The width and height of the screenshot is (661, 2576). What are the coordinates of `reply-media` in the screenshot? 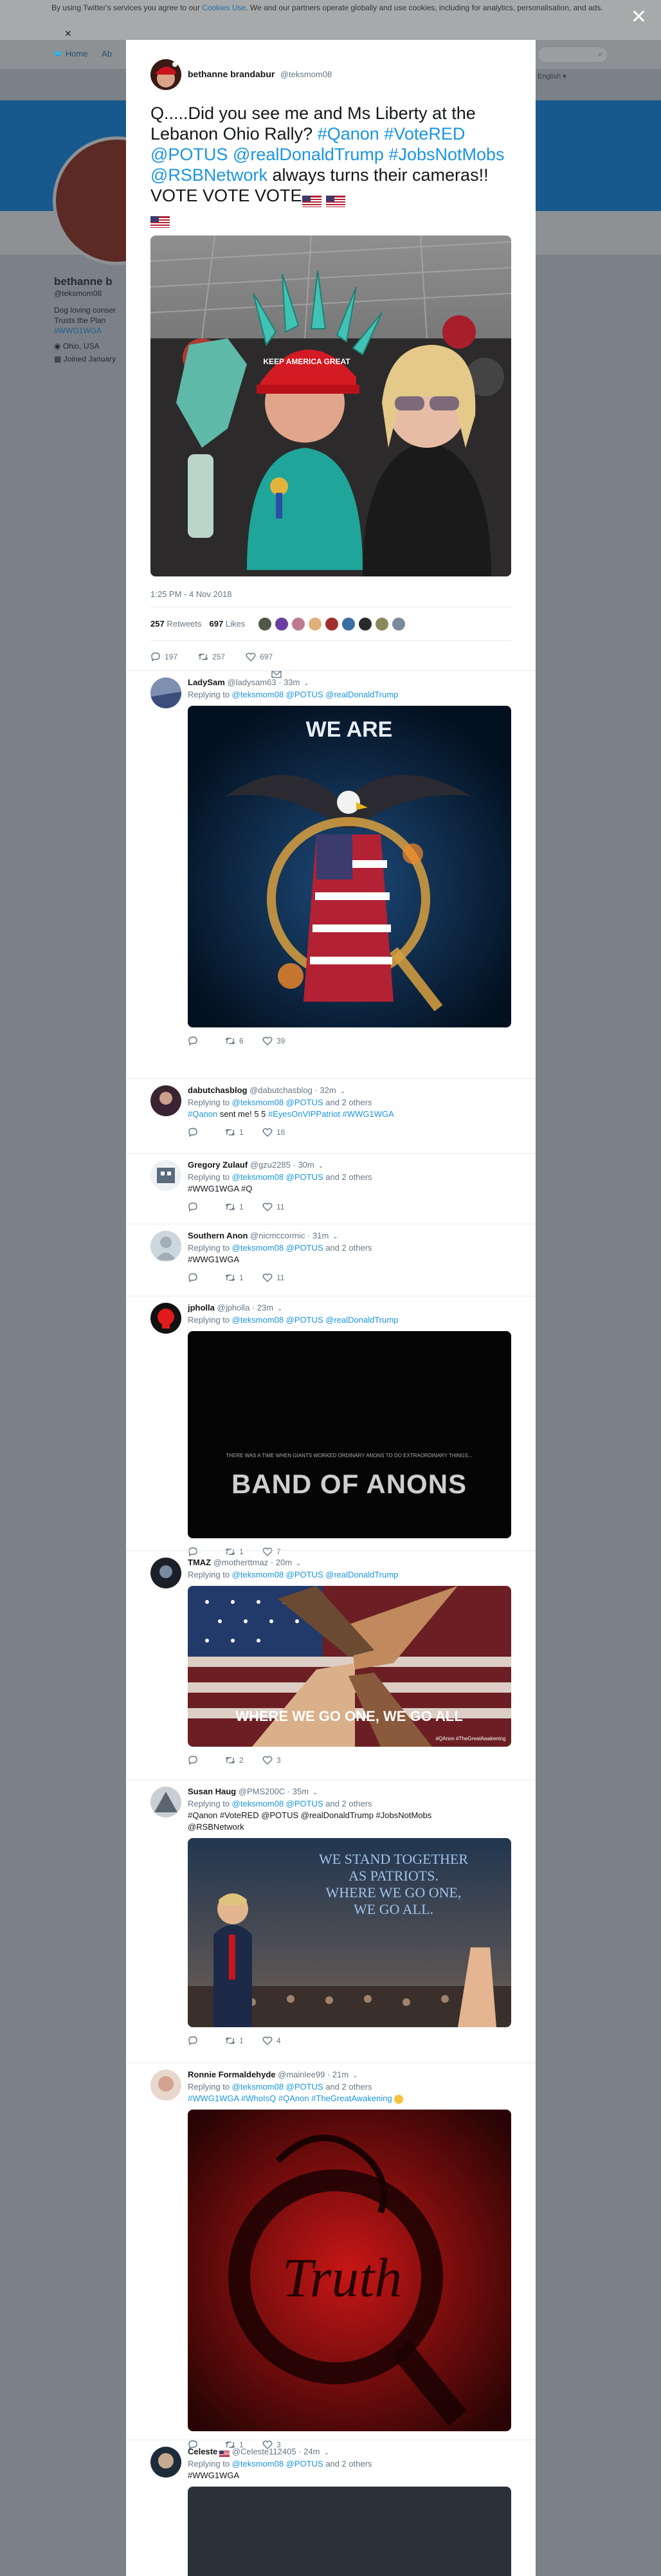 It's located at (350, 2531).